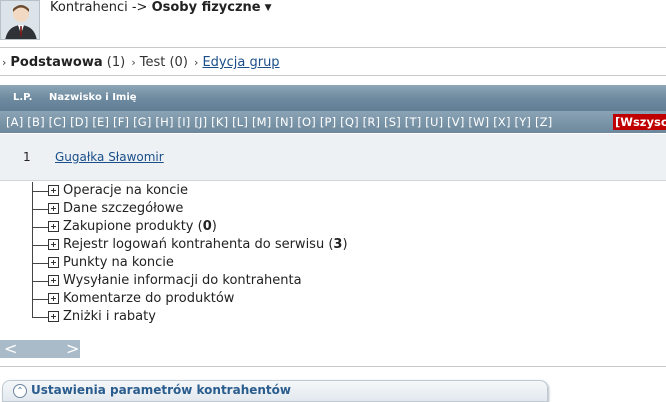 The width and height of the screenshot is (666, 402). I want to click on tab-test: Test, so click(153, 62).